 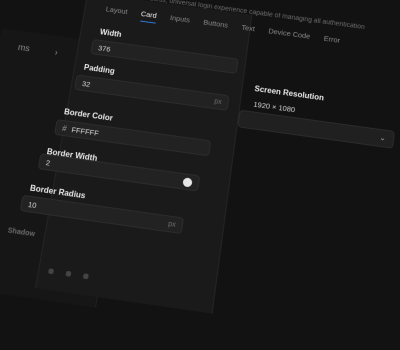 What do you see at coordinates (218, 101) in the screenshot?
I see `padding-unit: px` at bounding box center [218, 101].